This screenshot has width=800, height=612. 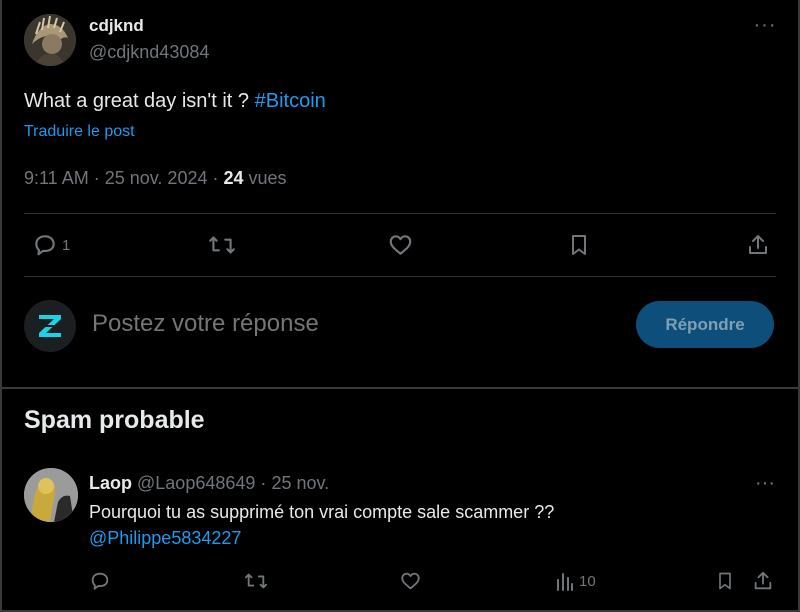 What do you see at coordinates (765, 483) in the screenshot?
I see `reply-more-options-icon: ···` at bounding box center [765, 483].